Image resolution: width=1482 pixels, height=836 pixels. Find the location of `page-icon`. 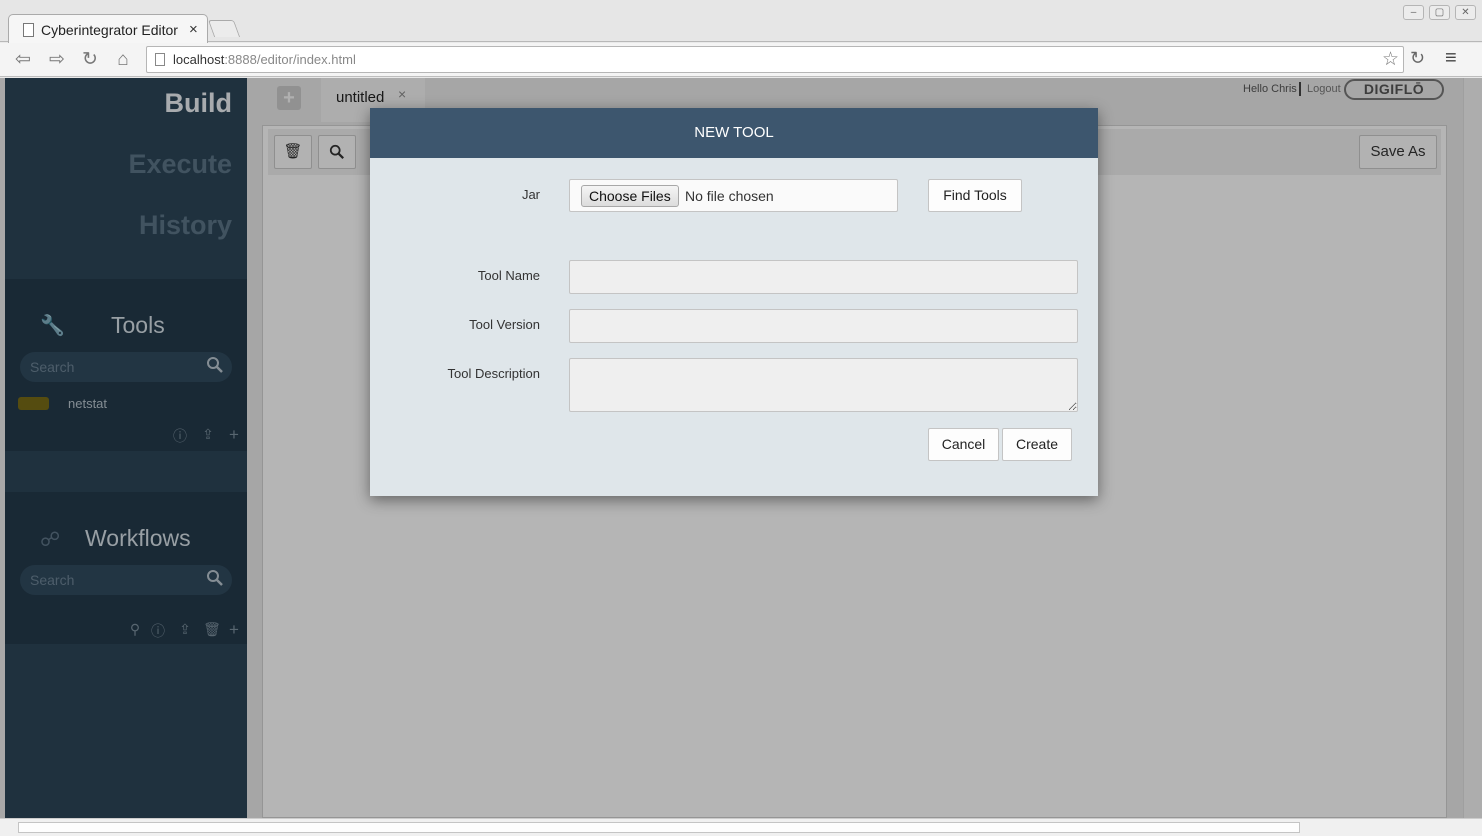

page-icon is located at coordinates (28, 30).